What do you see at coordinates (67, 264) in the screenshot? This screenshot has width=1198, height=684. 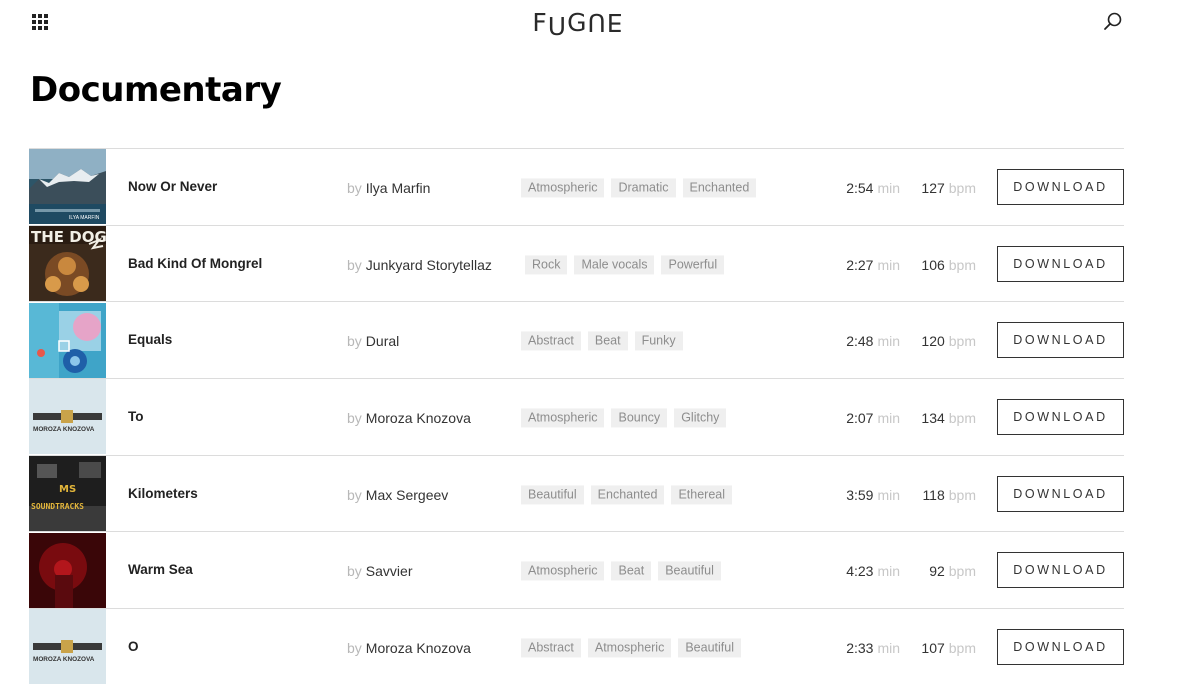 I see `album-cover: THE DOG` at bounding box center [67, 264].